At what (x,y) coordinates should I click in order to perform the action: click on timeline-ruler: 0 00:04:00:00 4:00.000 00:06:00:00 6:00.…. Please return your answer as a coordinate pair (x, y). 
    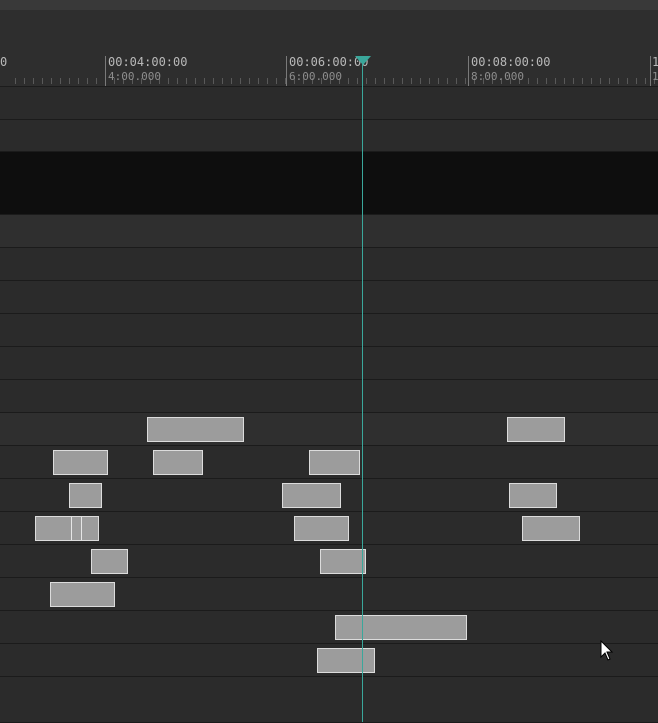
    Looking at the image, I should click on (329, 48).